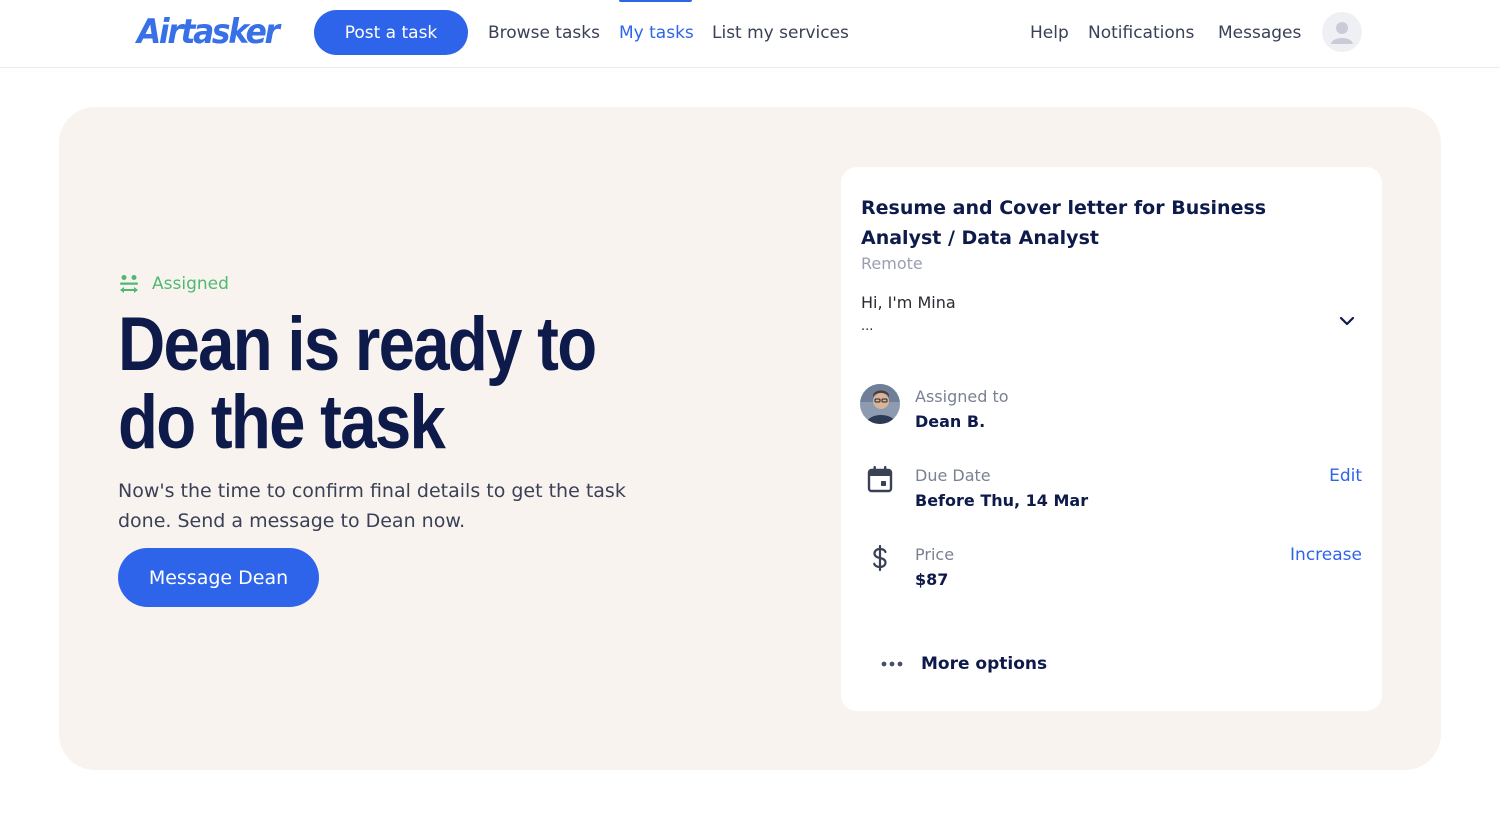  What do you see at coordinates (962, 409) in the screenshot?
I see `assigned-to-row: Assigned to Dean B.` at bounding box center [962, 409].